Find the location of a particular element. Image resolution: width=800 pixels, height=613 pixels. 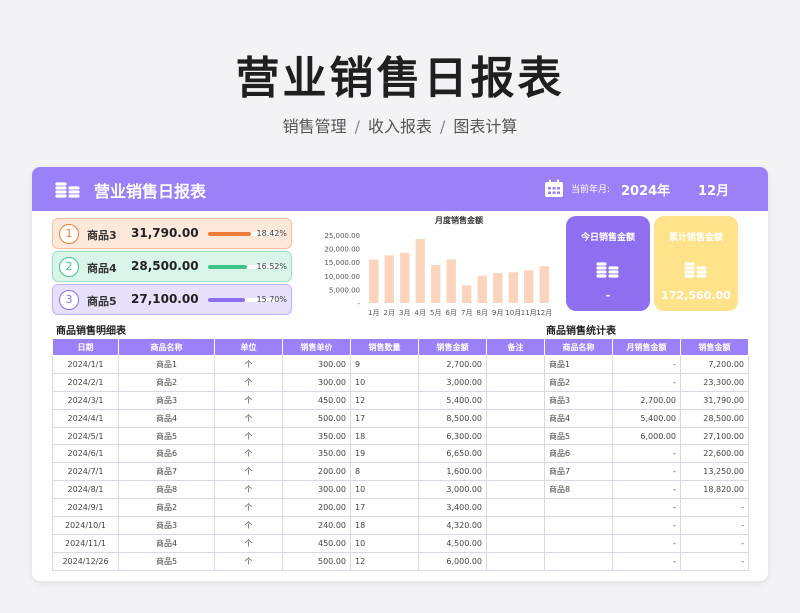

rank-number: 3 is located at coordinates (69, 300).